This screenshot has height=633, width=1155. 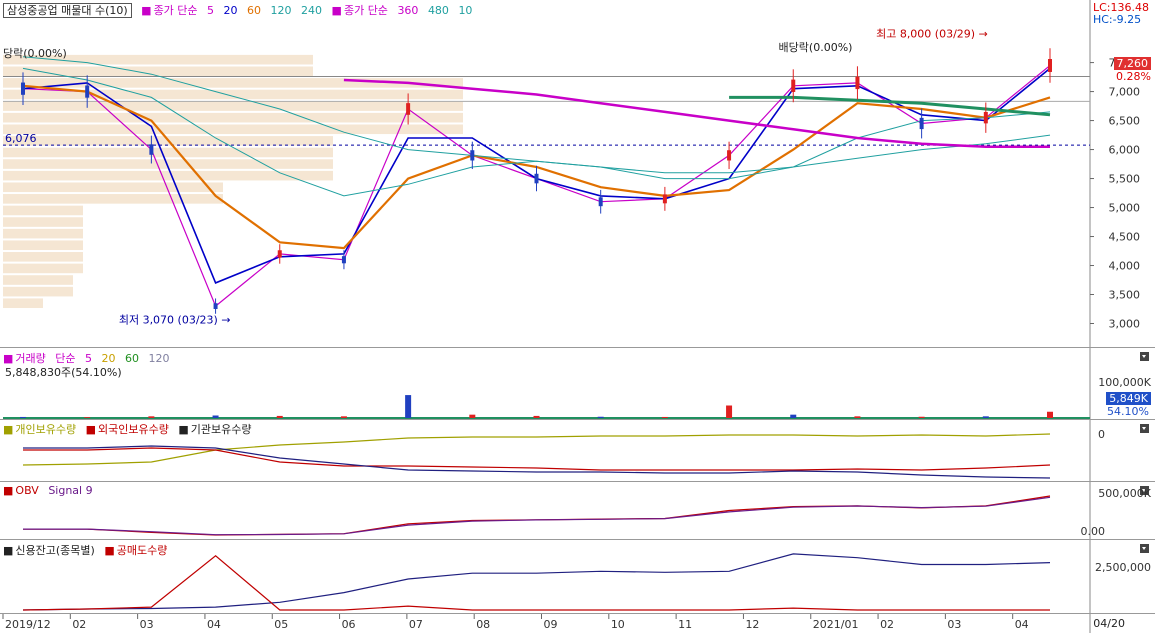 What do you see at coordinates (887, 624) in the screenshot?
I see `x-tick-label: 02` at bounding box center [887, 624].